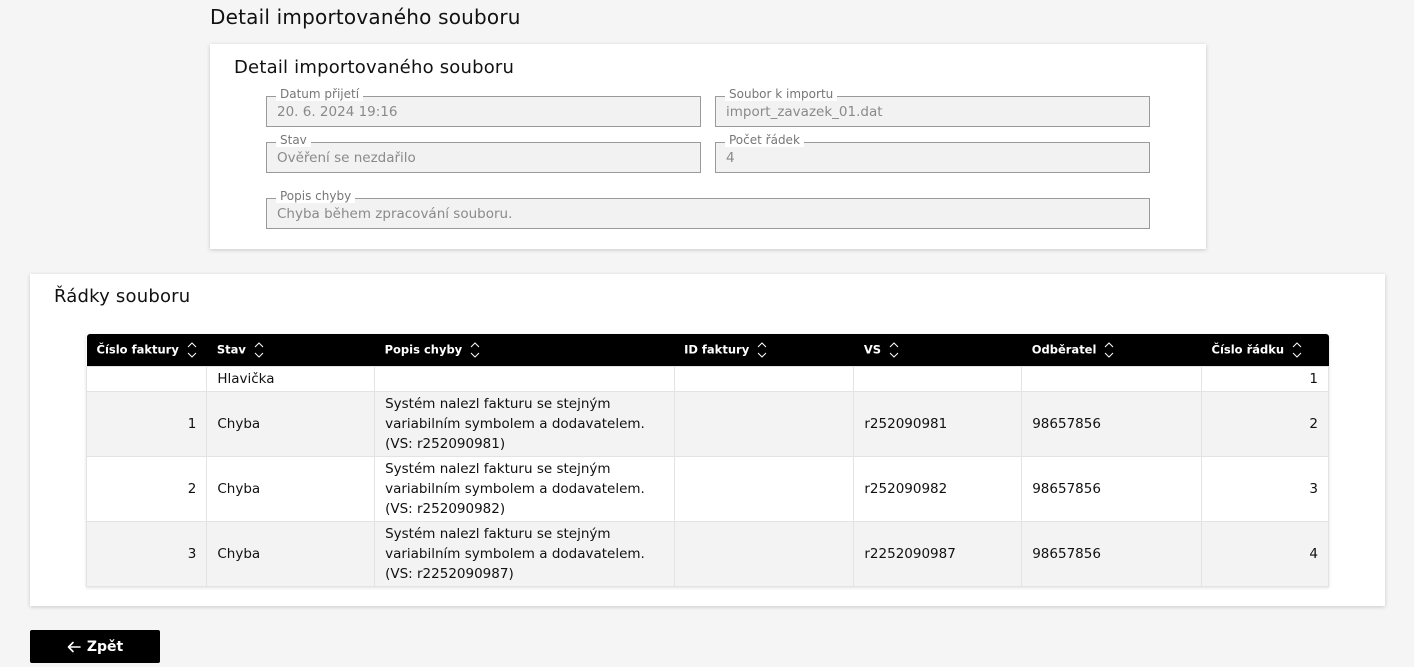  I want to click on stav-label: Stav, so click(293, 140).